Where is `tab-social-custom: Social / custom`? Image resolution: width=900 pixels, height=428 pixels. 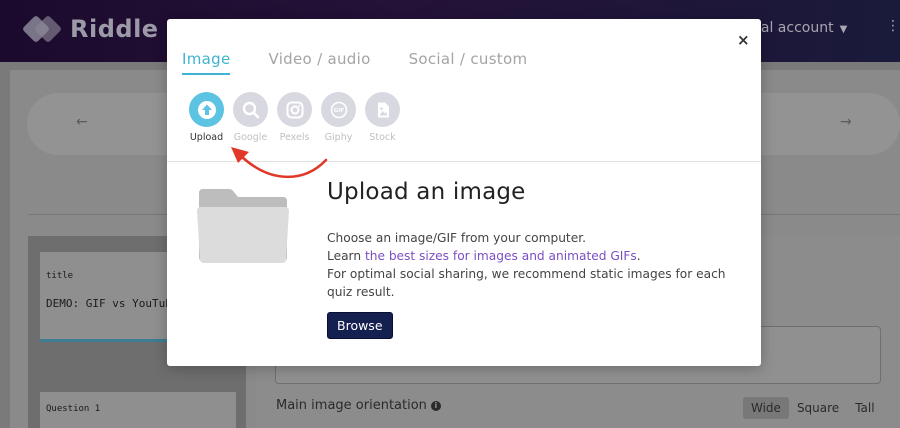 tab-social-custom: Social / custom is located at coordinates (468, 62).